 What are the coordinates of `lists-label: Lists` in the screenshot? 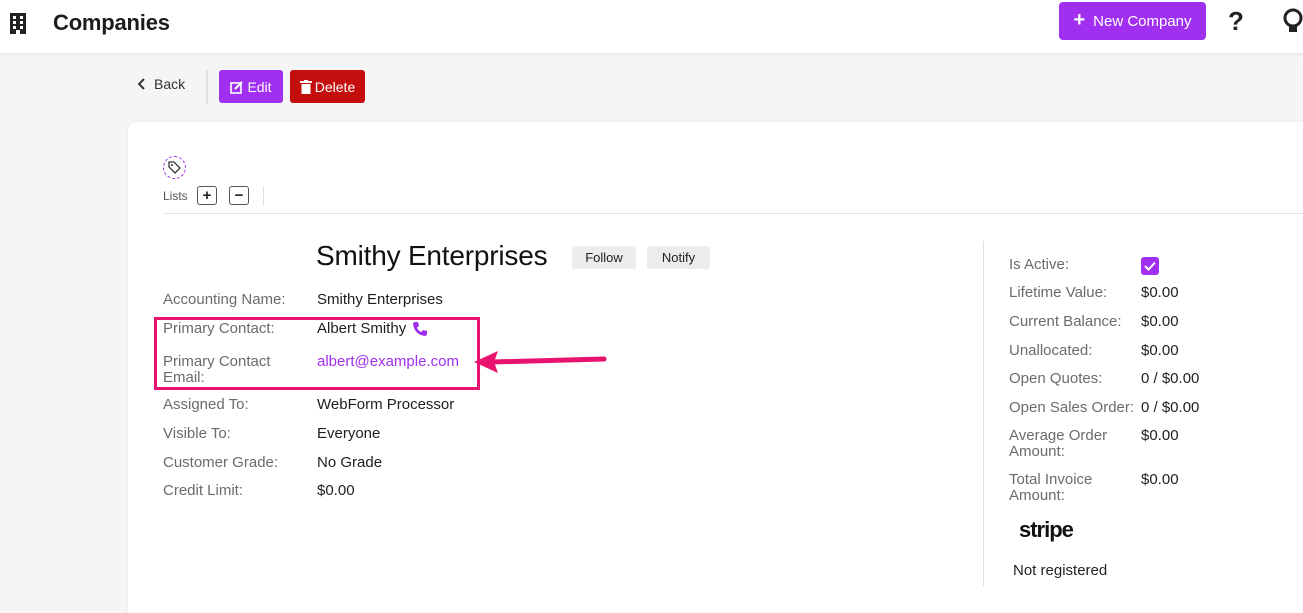 It's located at (175, 196).